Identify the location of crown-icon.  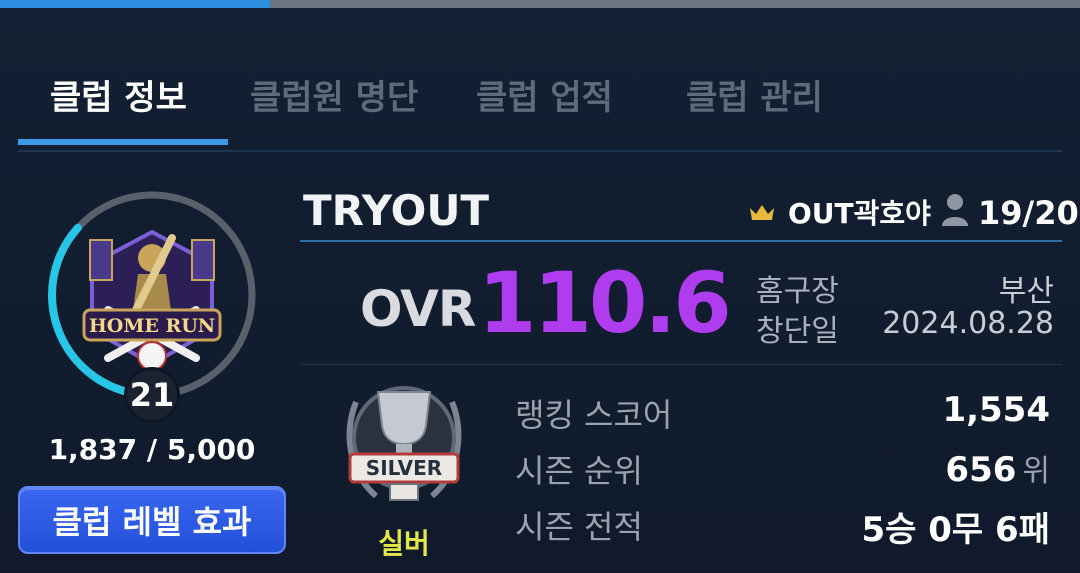
(762, 212).